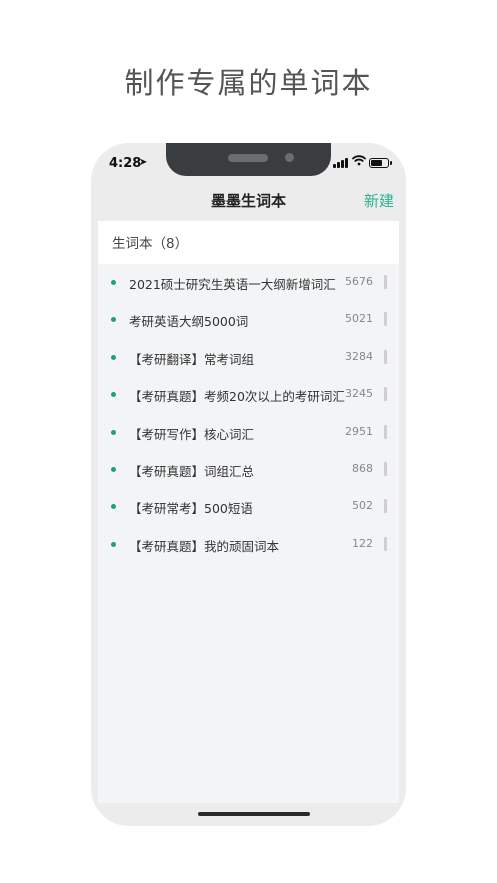  I want to click on location-arrow-icon: ➤, so click(143, 162).